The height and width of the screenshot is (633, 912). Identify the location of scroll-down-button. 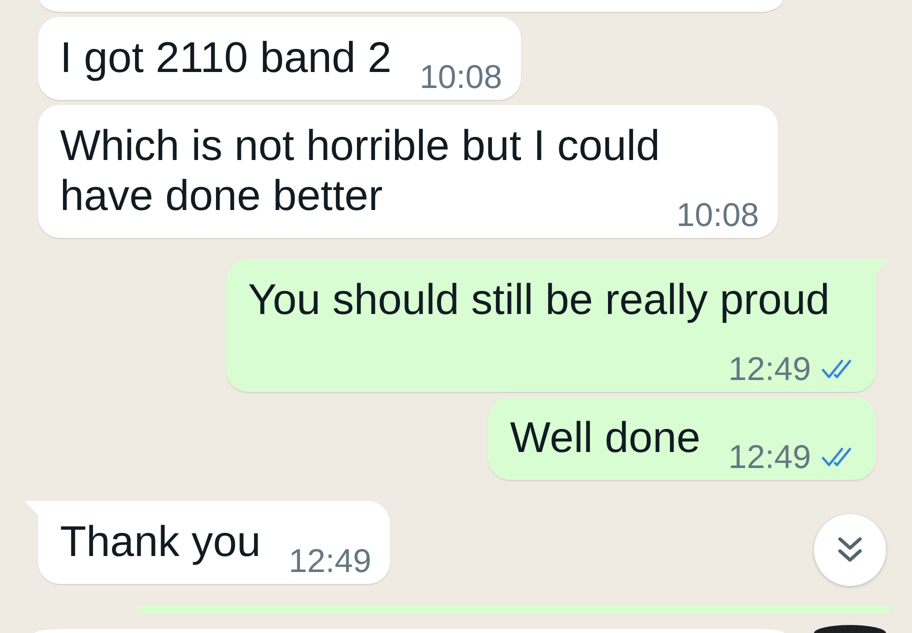
(850, 550).